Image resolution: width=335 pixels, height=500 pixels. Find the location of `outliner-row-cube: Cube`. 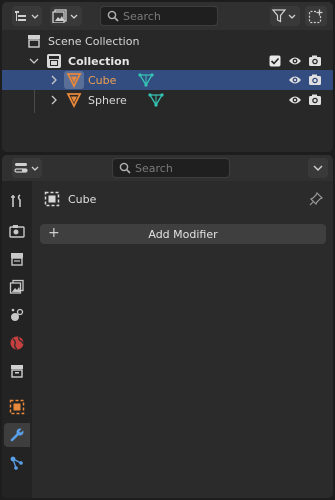

outliner-row-cube: Cube is located at coordinates (167, 80).